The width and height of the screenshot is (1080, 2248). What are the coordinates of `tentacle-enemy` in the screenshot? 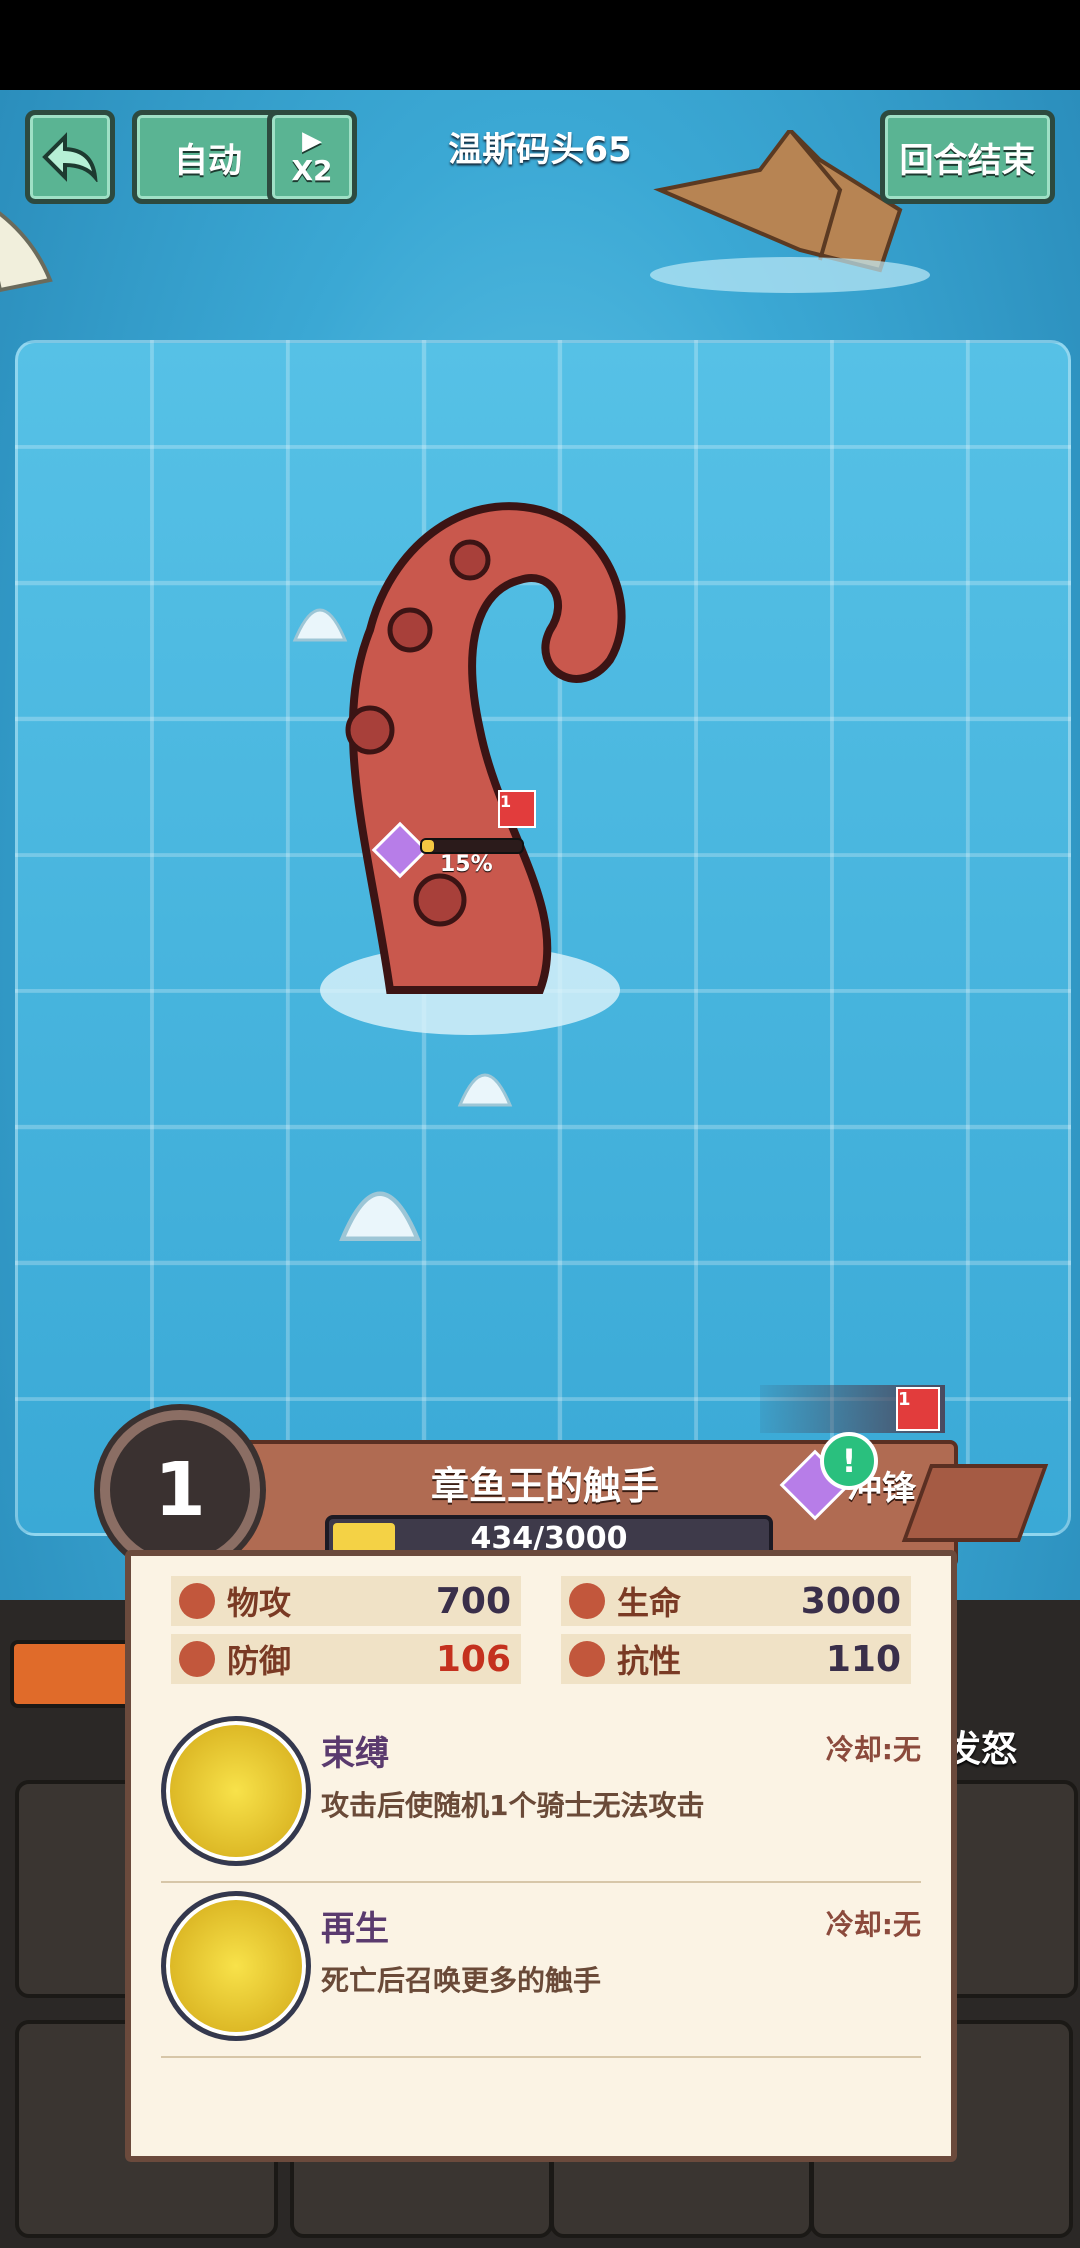 It's located at (480, 750).